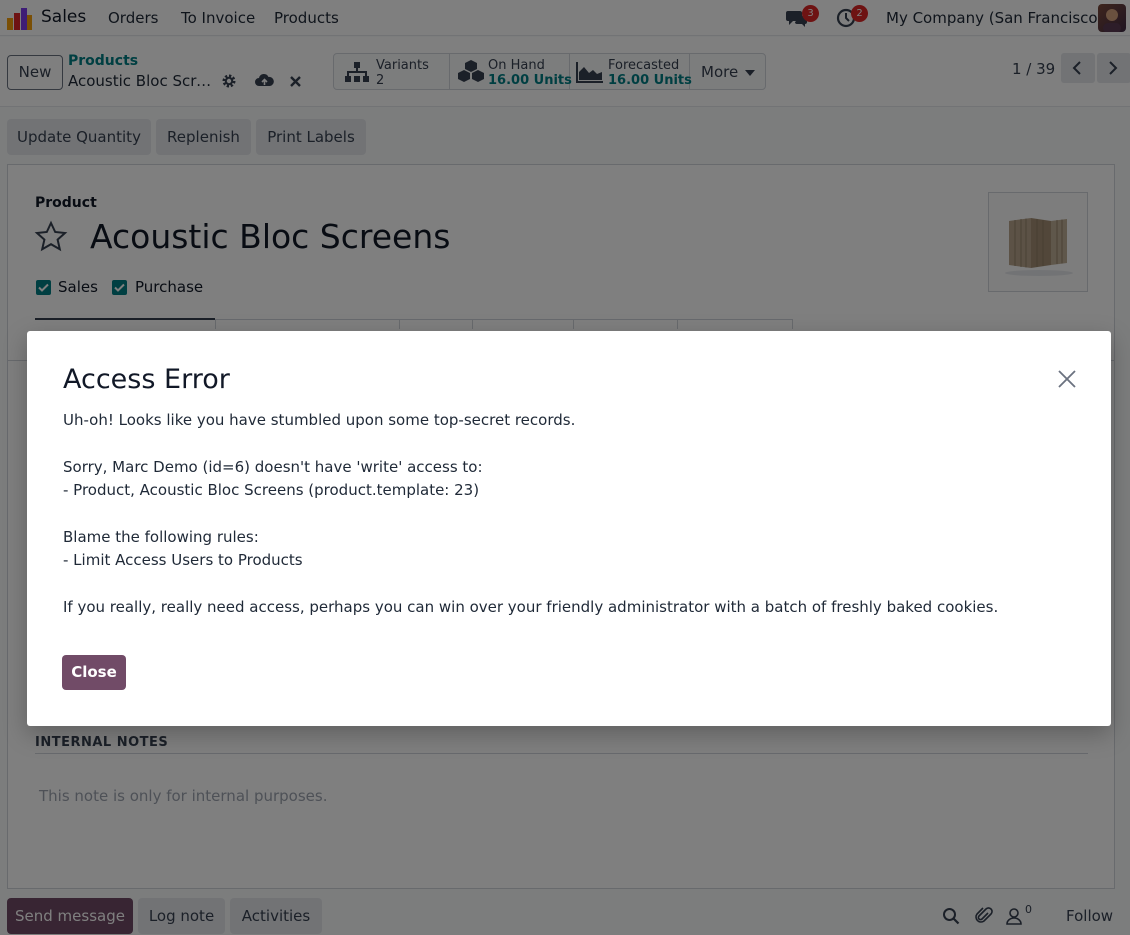 The width and height of the screenshot is (1130, 935). What do you see at coordinates (146, 379) in the screenshot?
I see `dialog-title: Access Error` at bounding box center [146, 379].